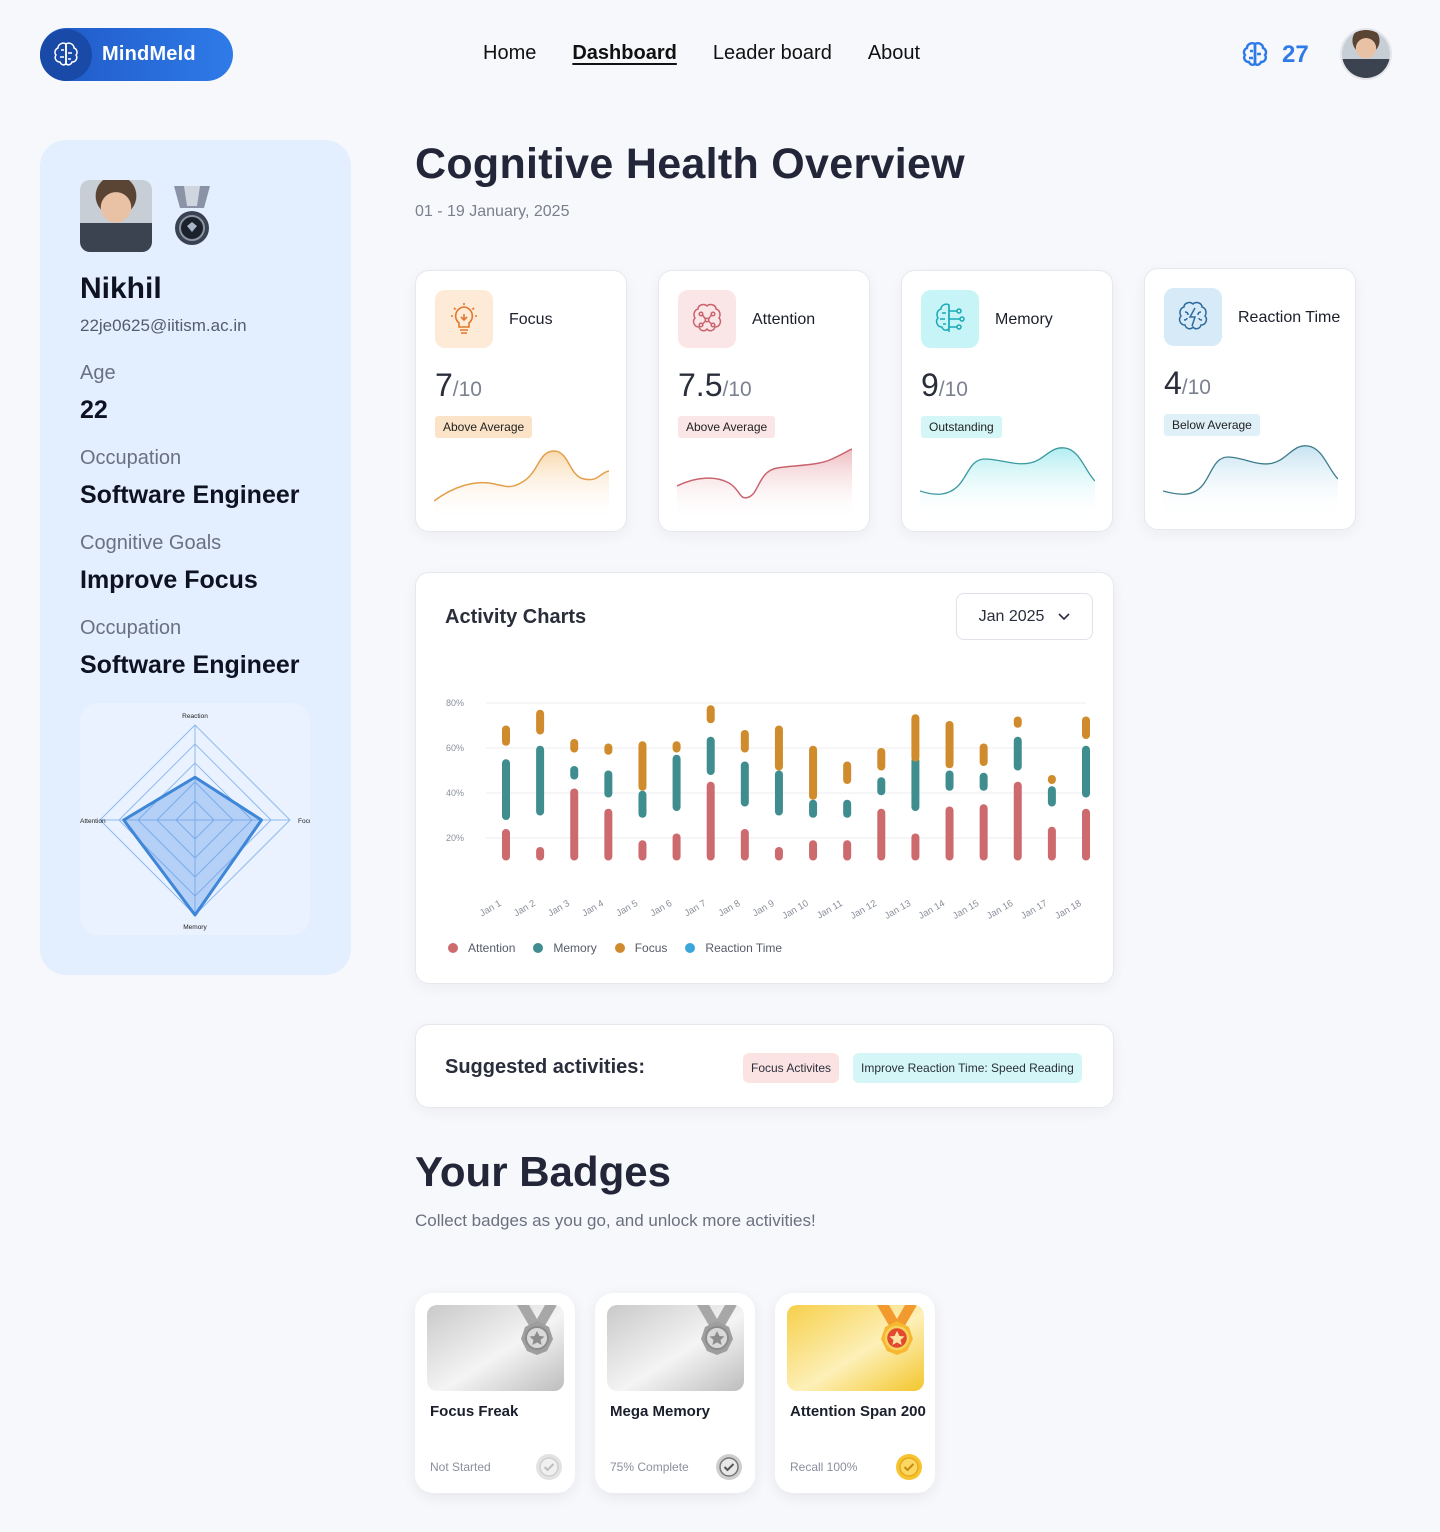 The image size is (1440, 1532). Describe the element at coordinates (481, 948) in the screenshot. I see `legend-item-attention: Attention` at that location.